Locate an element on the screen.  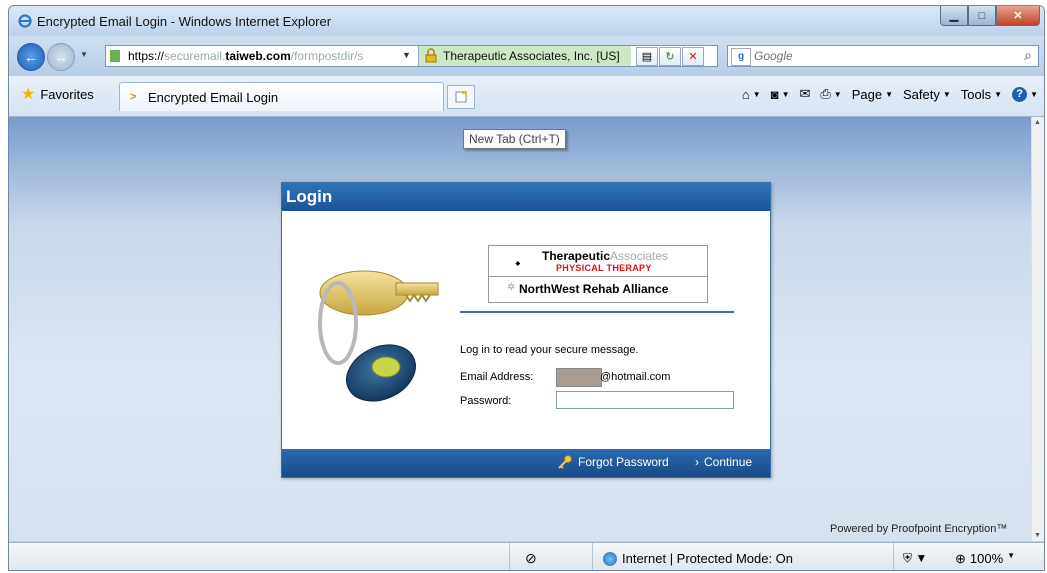
address-dropdown-icon: ▼ is located at coordinates (406, 55).